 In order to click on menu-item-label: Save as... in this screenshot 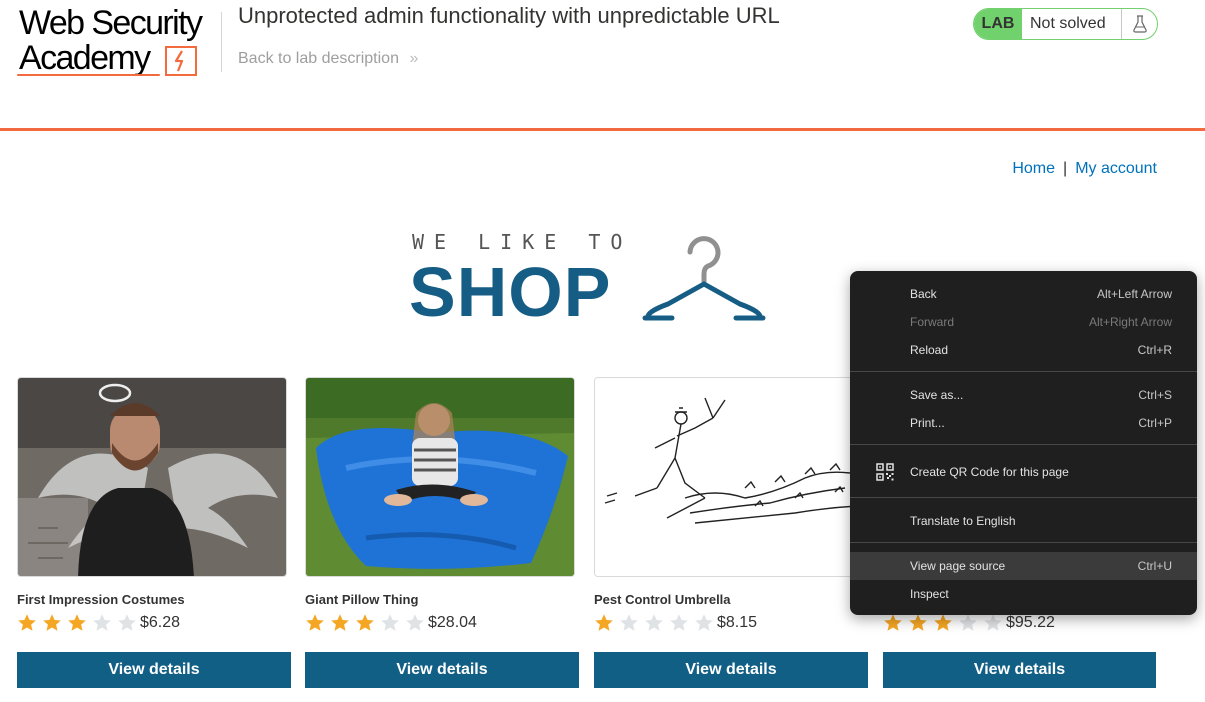, I will do `click(937, 395)`.